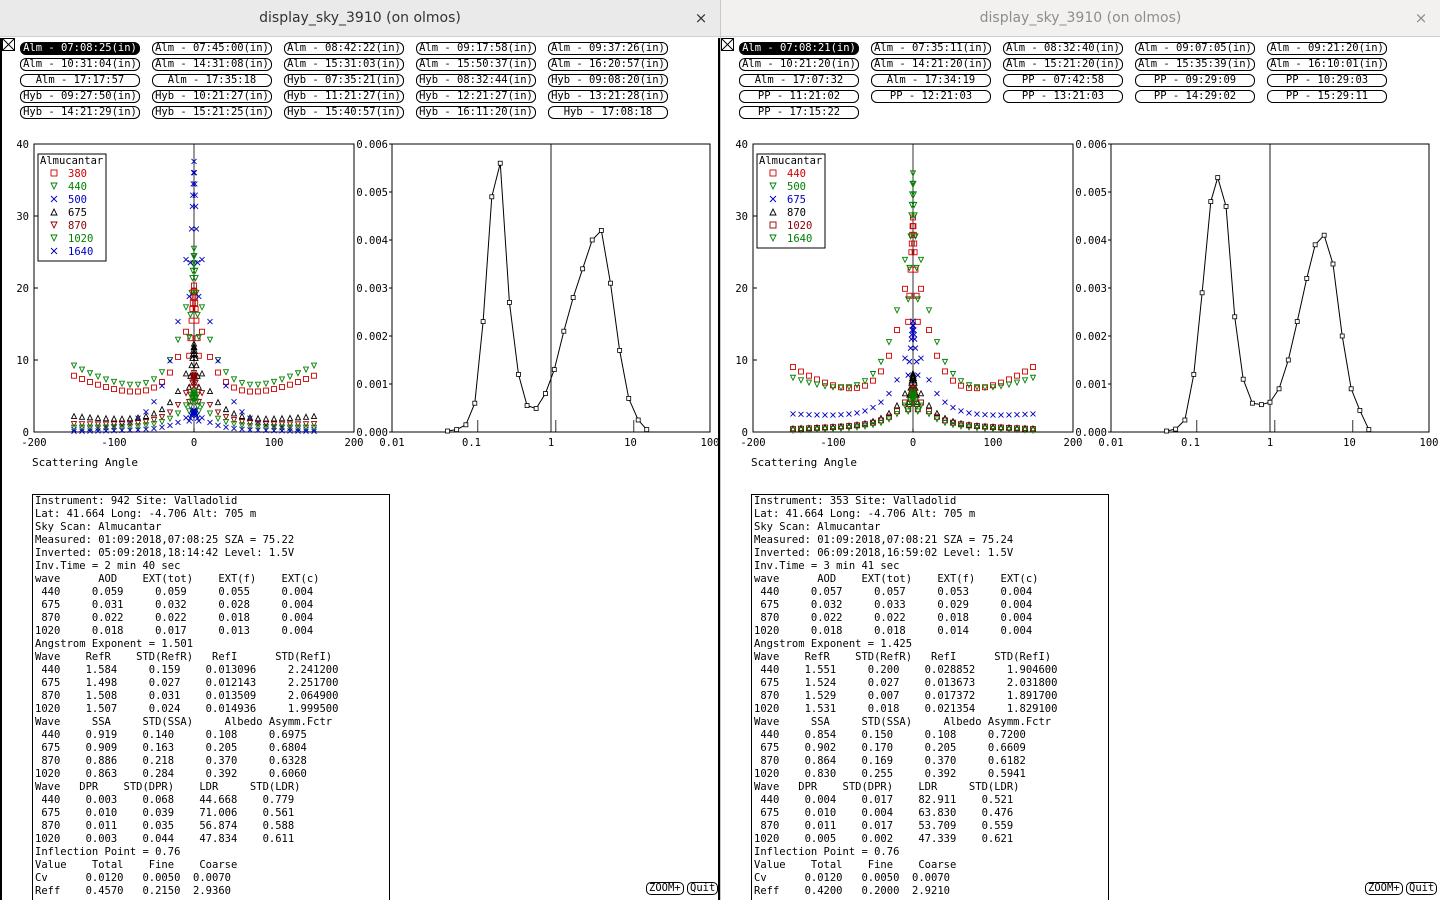 The height and width of the screenshot is (900, 1440). What do you see at coordinates (931, 48) in the screenshot?
I see `scan-button: Alm - 07:35:11(in)` at bounding box center [931, 48].